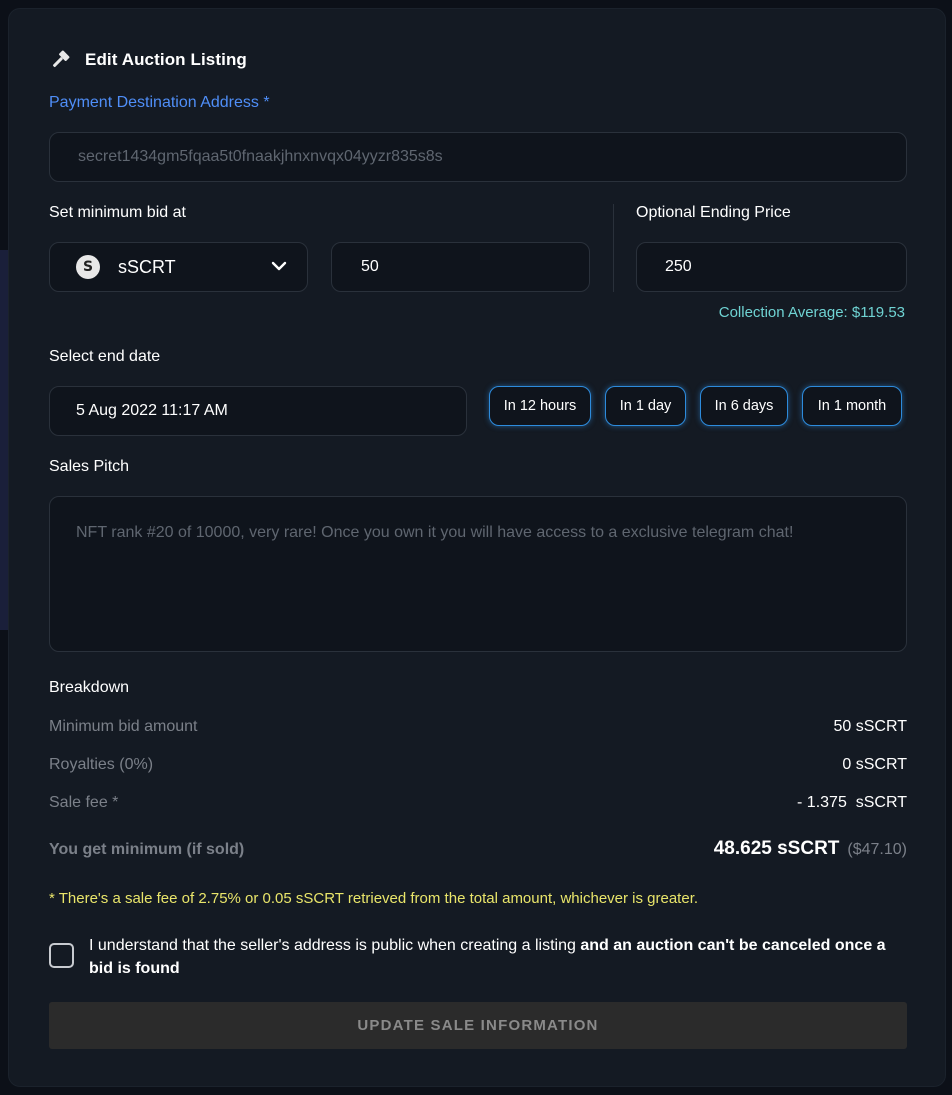 The height and width of the screenshot is (1095, 952). I want to click on quick-6-days-button: In 6 days, so click(744, 406).